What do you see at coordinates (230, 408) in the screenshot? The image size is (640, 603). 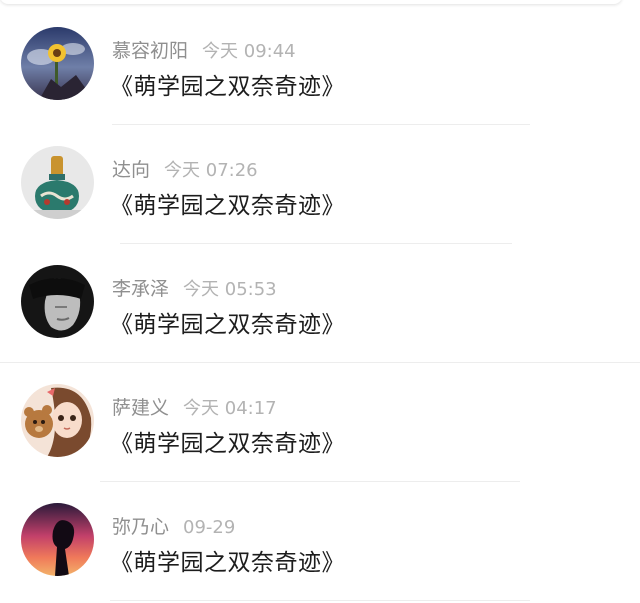 I see `timestamp: 今天 04:17` at bounding box center [230, 408].